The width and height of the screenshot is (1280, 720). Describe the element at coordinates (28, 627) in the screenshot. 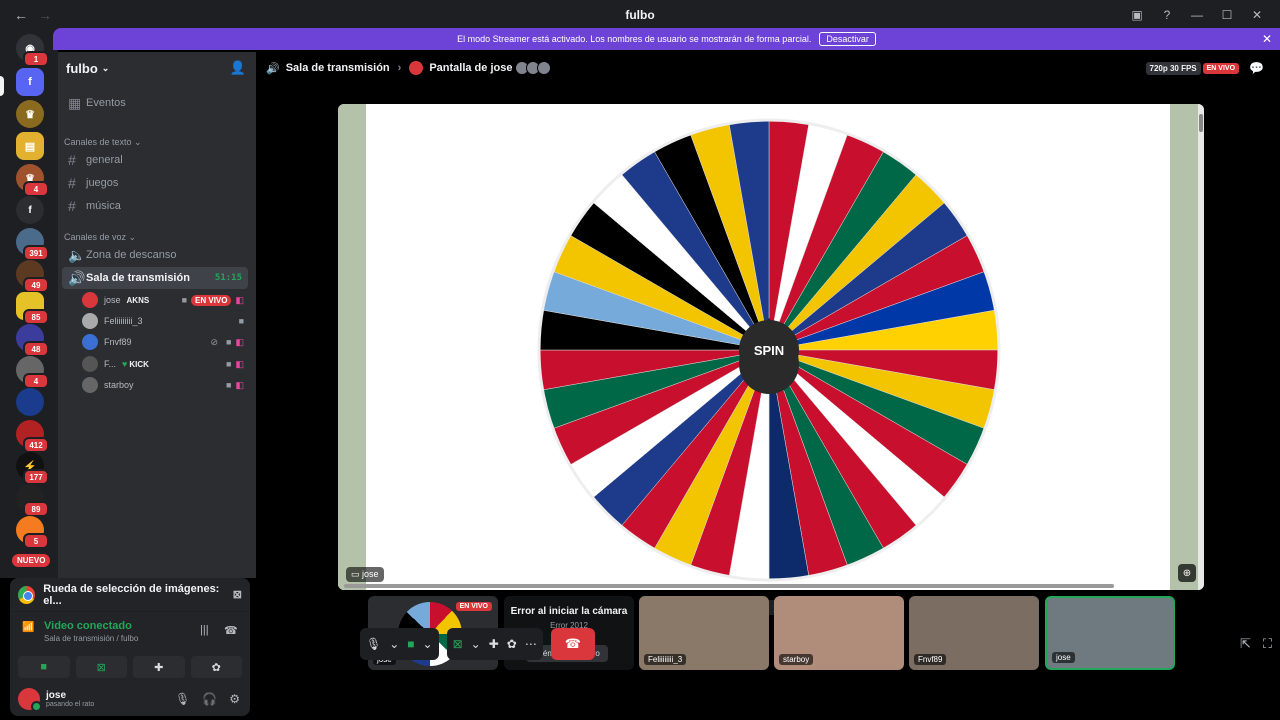

I see `signal-icon: 📶` at that location.